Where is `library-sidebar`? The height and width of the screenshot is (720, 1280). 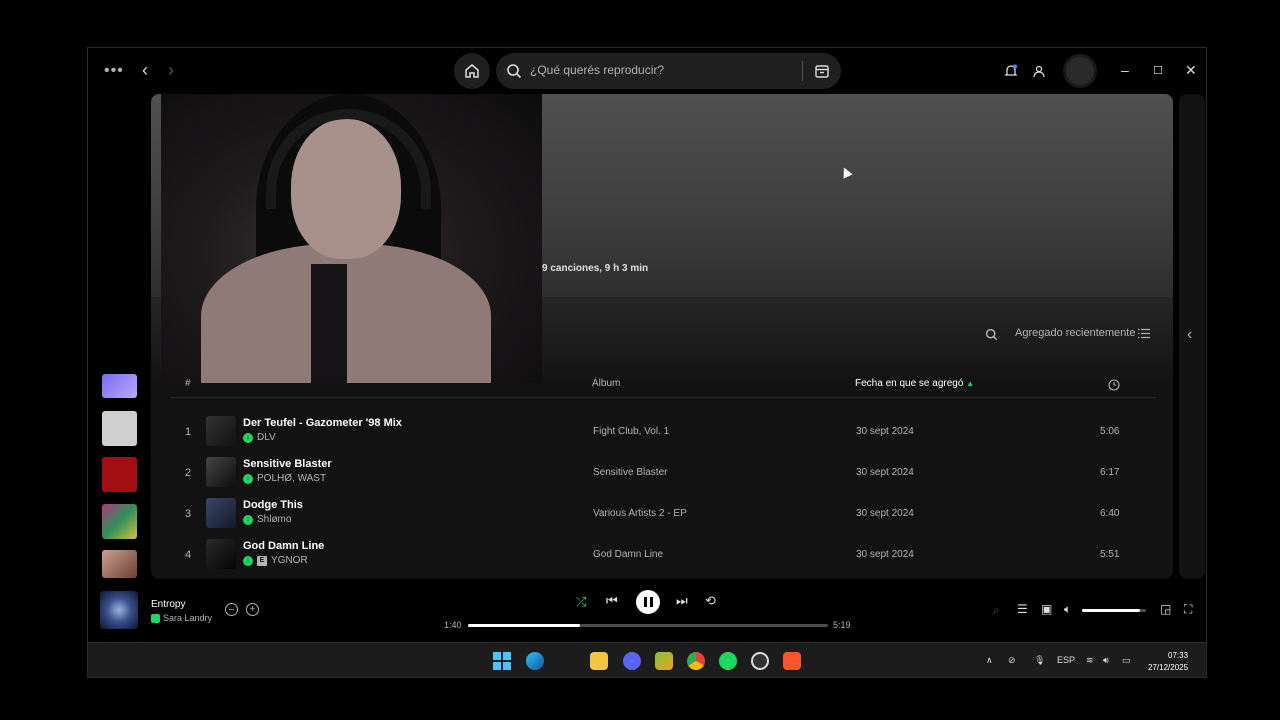 library-sidebar is located at coordinates (120, 336).